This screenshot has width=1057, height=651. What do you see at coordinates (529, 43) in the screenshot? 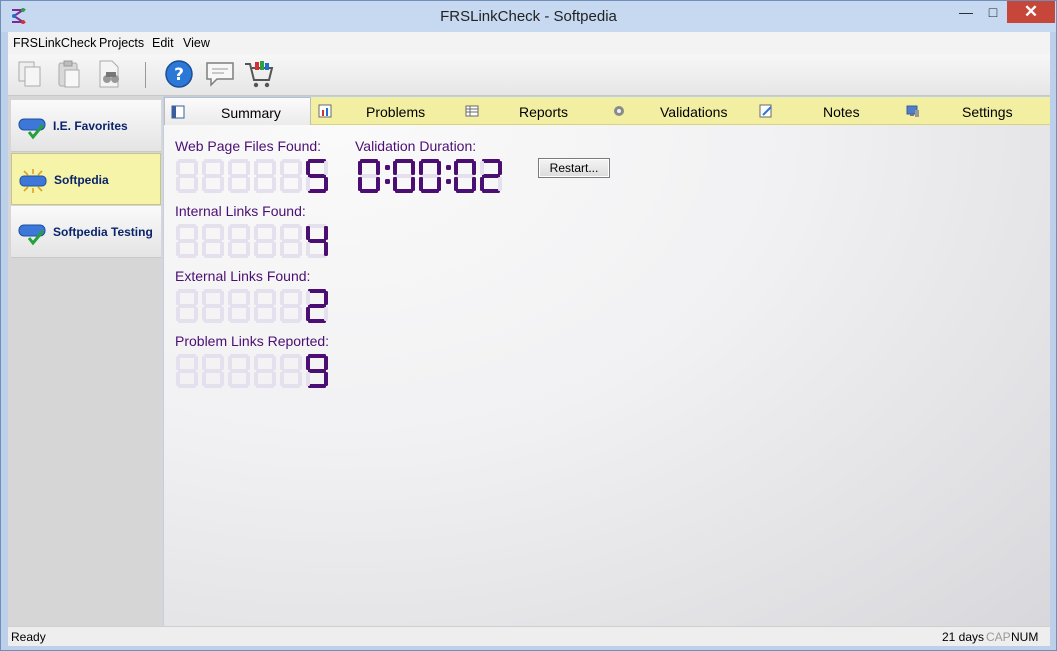
I see `menu-bar: FRSLinkCheck Projects Edit View` at bounding box center [529, 43].